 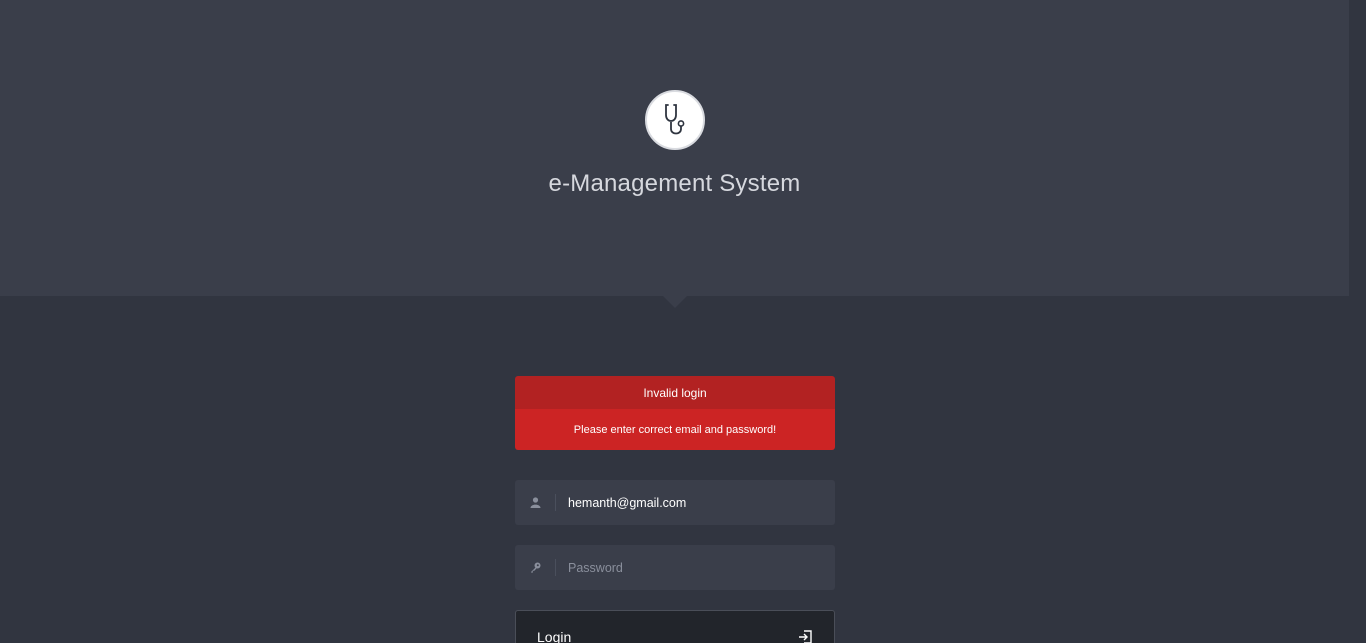 What do you see at coordinates (535, 567) in the screenshot?
I see `key-icon` at bounding box center [535, 567].